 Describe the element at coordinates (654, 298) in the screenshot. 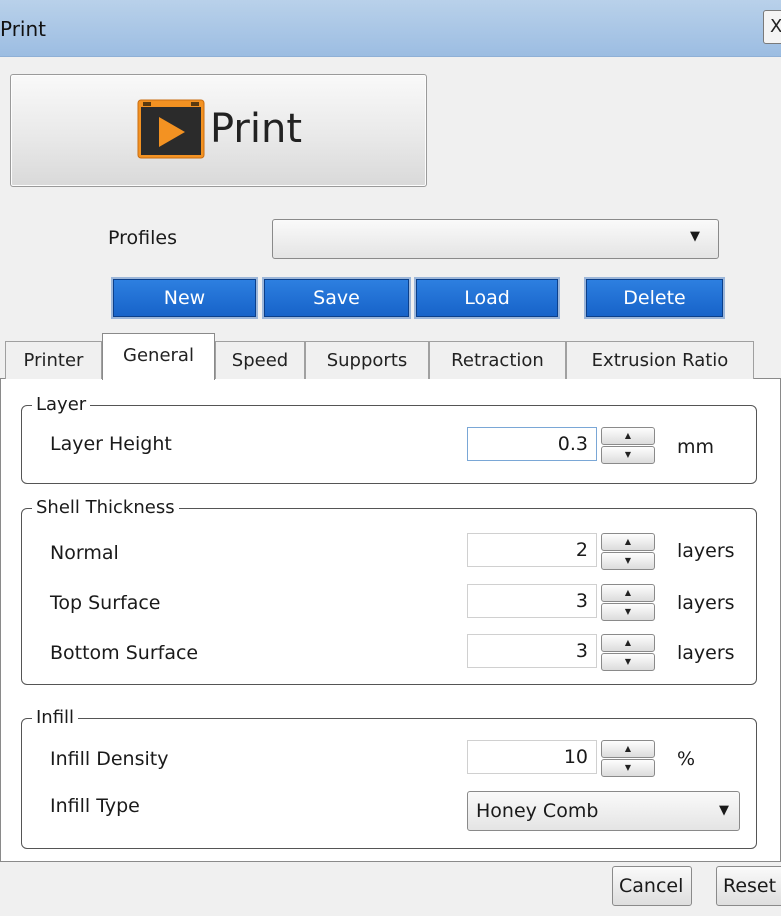

I see `delete-profile-button: Delete` at that location.